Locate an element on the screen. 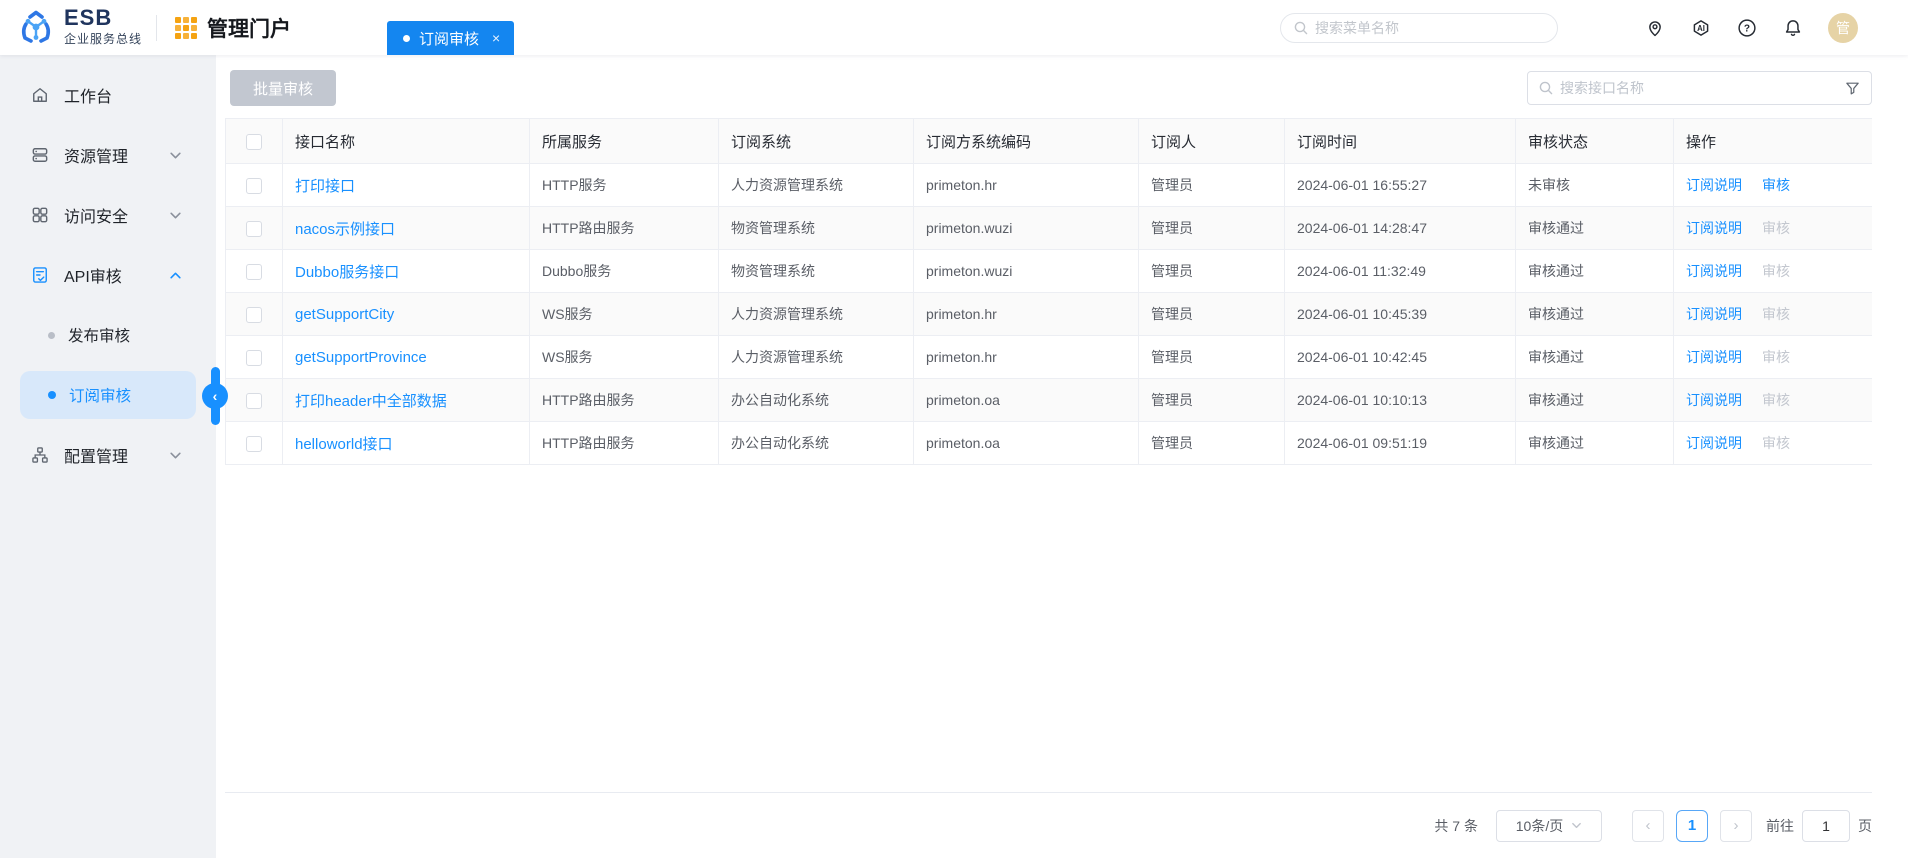  location-icon is located at coordinates (1655, 28).